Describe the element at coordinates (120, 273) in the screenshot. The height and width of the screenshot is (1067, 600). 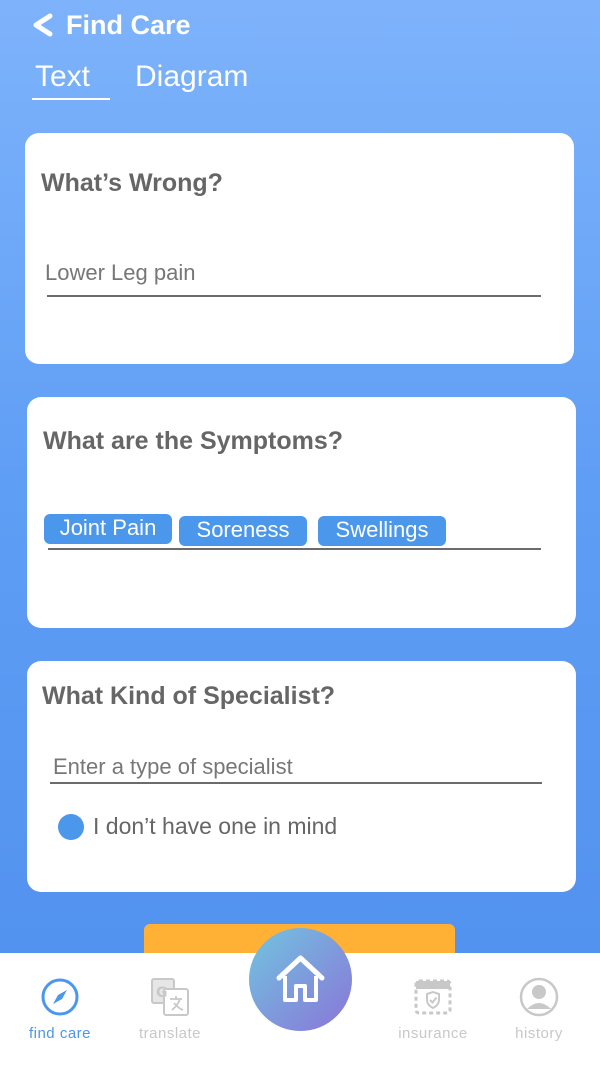
I see `whats-wrong-input: Lower Leg pain` at that location.